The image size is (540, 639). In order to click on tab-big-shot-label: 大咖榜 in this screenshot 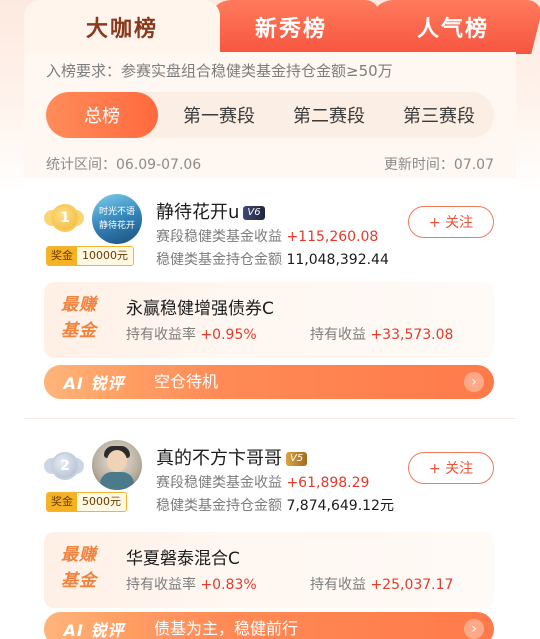, I will do `click(121, 29)`.